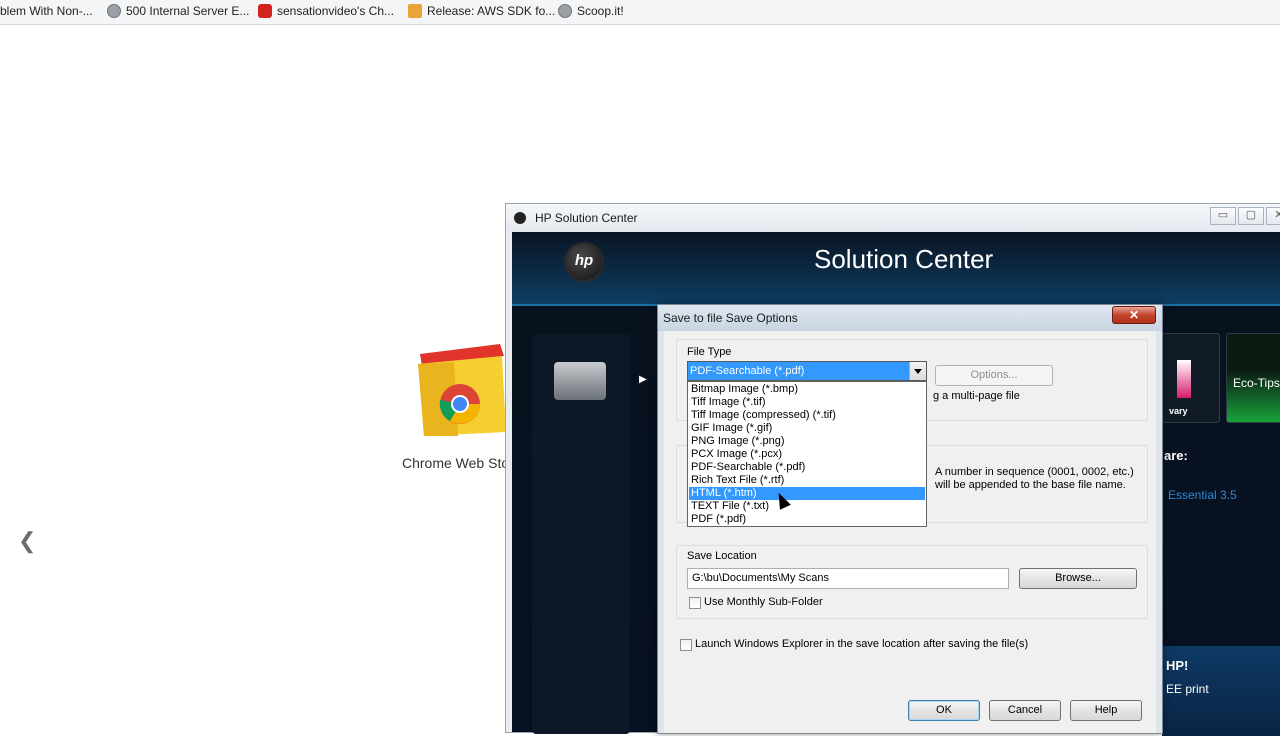  Describe the element at coordinates (807, 428) in the screenshot. I see `file-type-option: GIF Image (*.gif)` at that location.